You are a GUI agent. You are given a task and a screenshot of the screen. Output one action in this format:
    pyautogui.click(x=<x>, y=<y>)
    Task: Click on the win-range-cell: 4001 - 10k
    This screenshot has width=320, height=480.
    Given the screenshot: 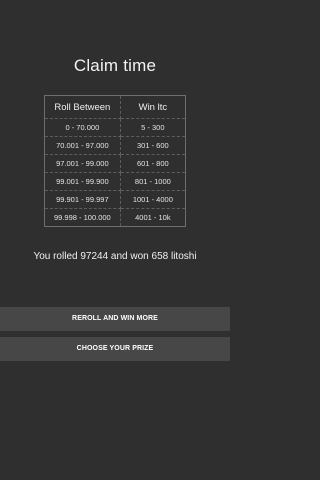 What is the action you would take?
    pyautogui.click(x=153, y=217)
    